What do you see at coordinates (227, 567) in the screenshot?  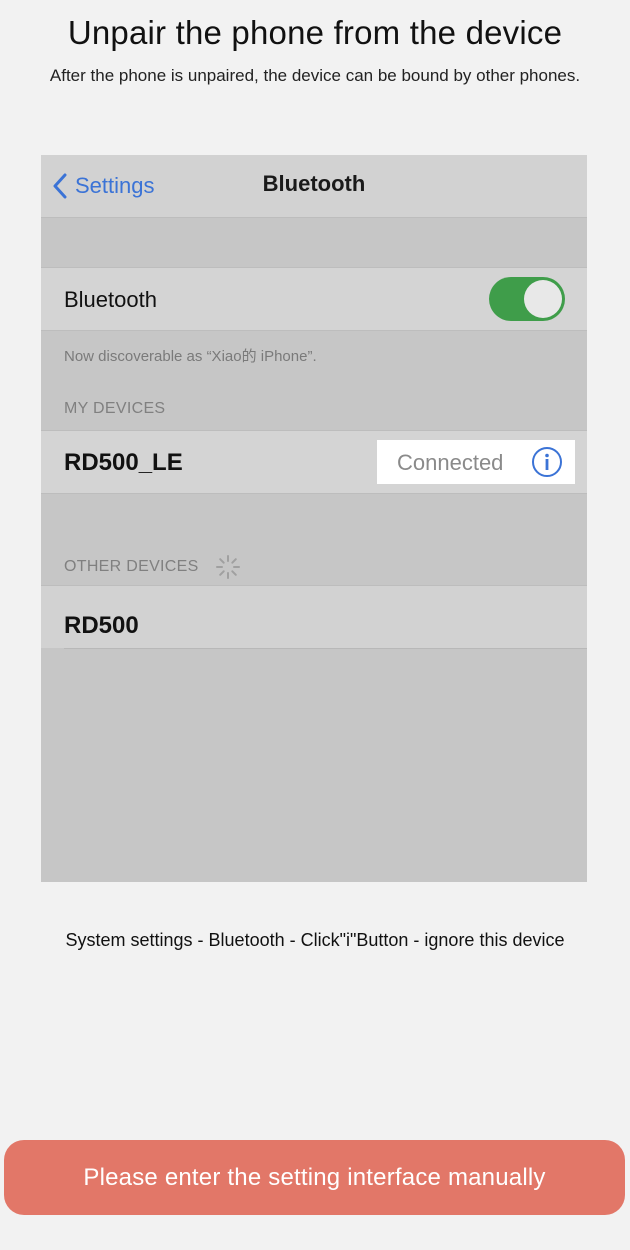 I see `loading-spinner-icon` at bounding box center [227, 567].